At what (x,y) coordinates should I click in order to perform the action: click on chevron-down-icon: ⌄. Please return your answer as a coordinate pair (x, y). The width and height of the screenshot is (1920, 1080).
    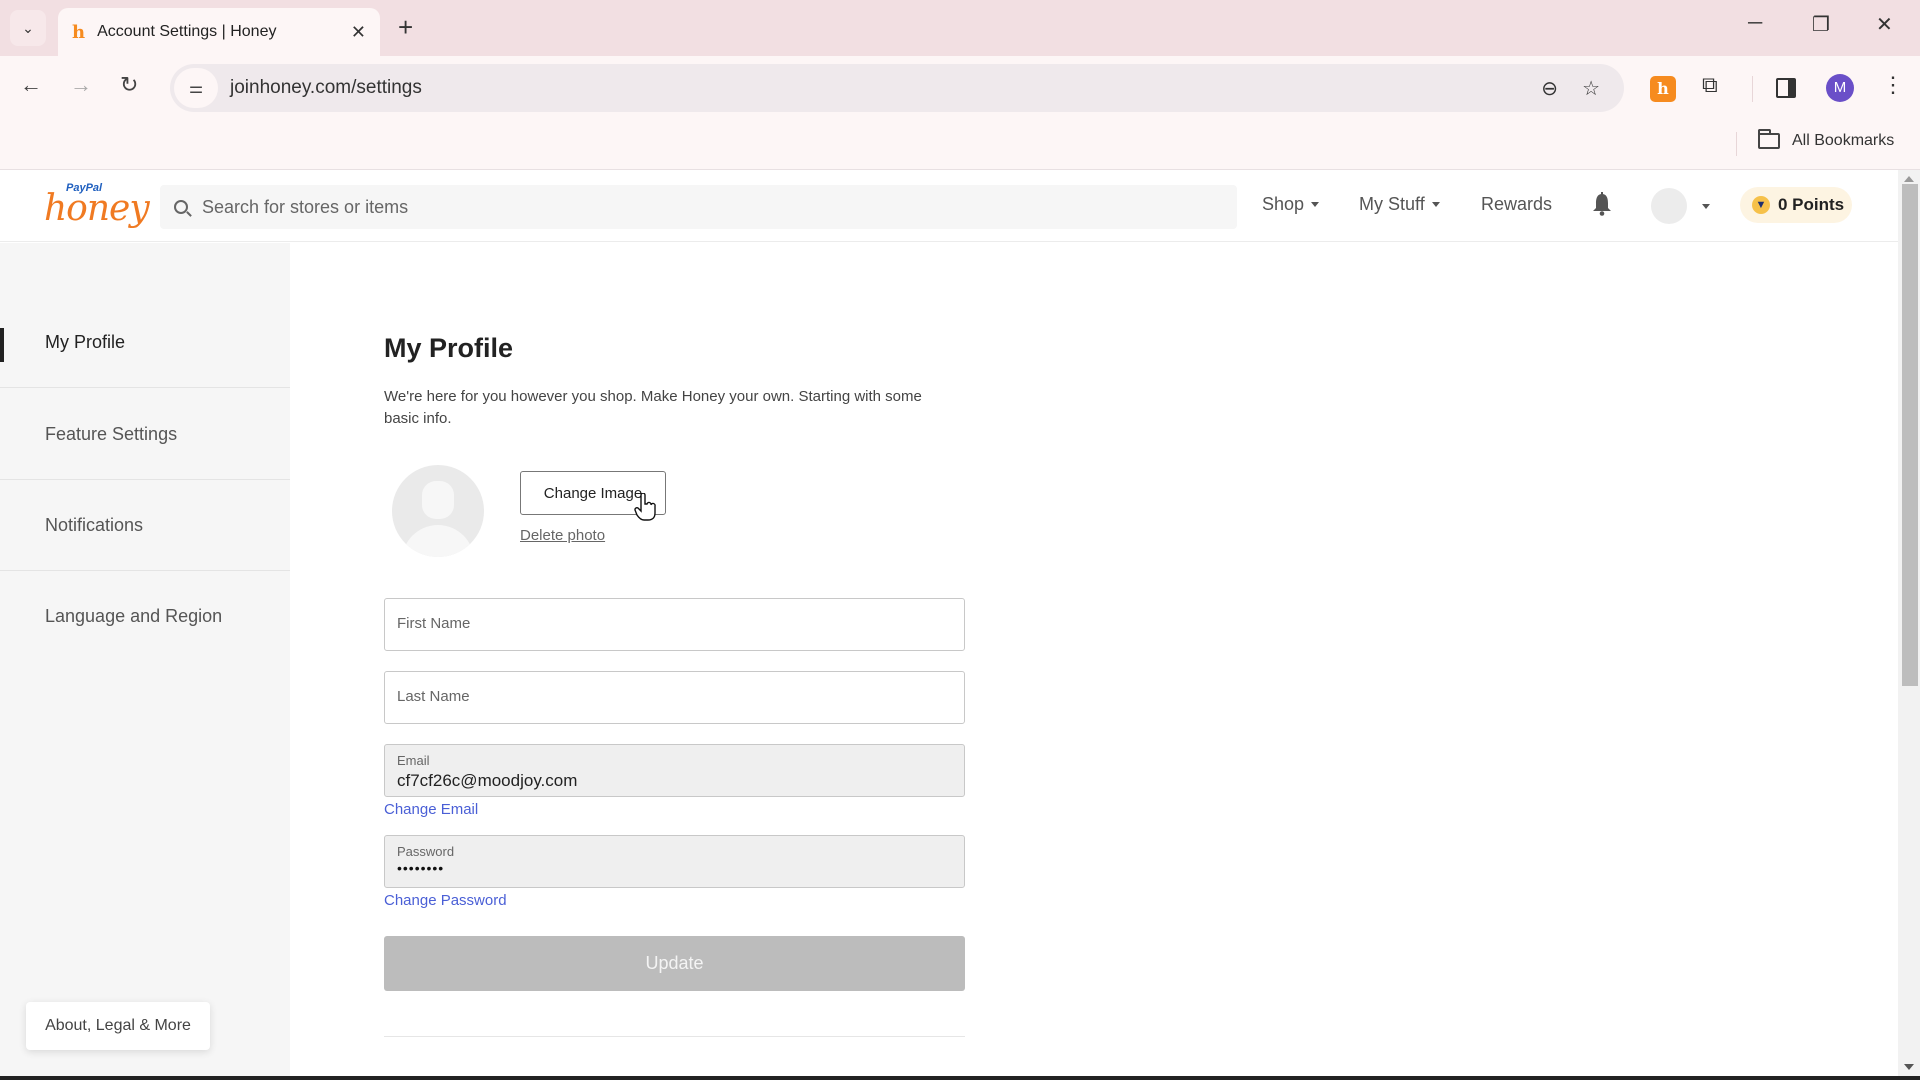
    Looking at the image, I should click on (28, 27).